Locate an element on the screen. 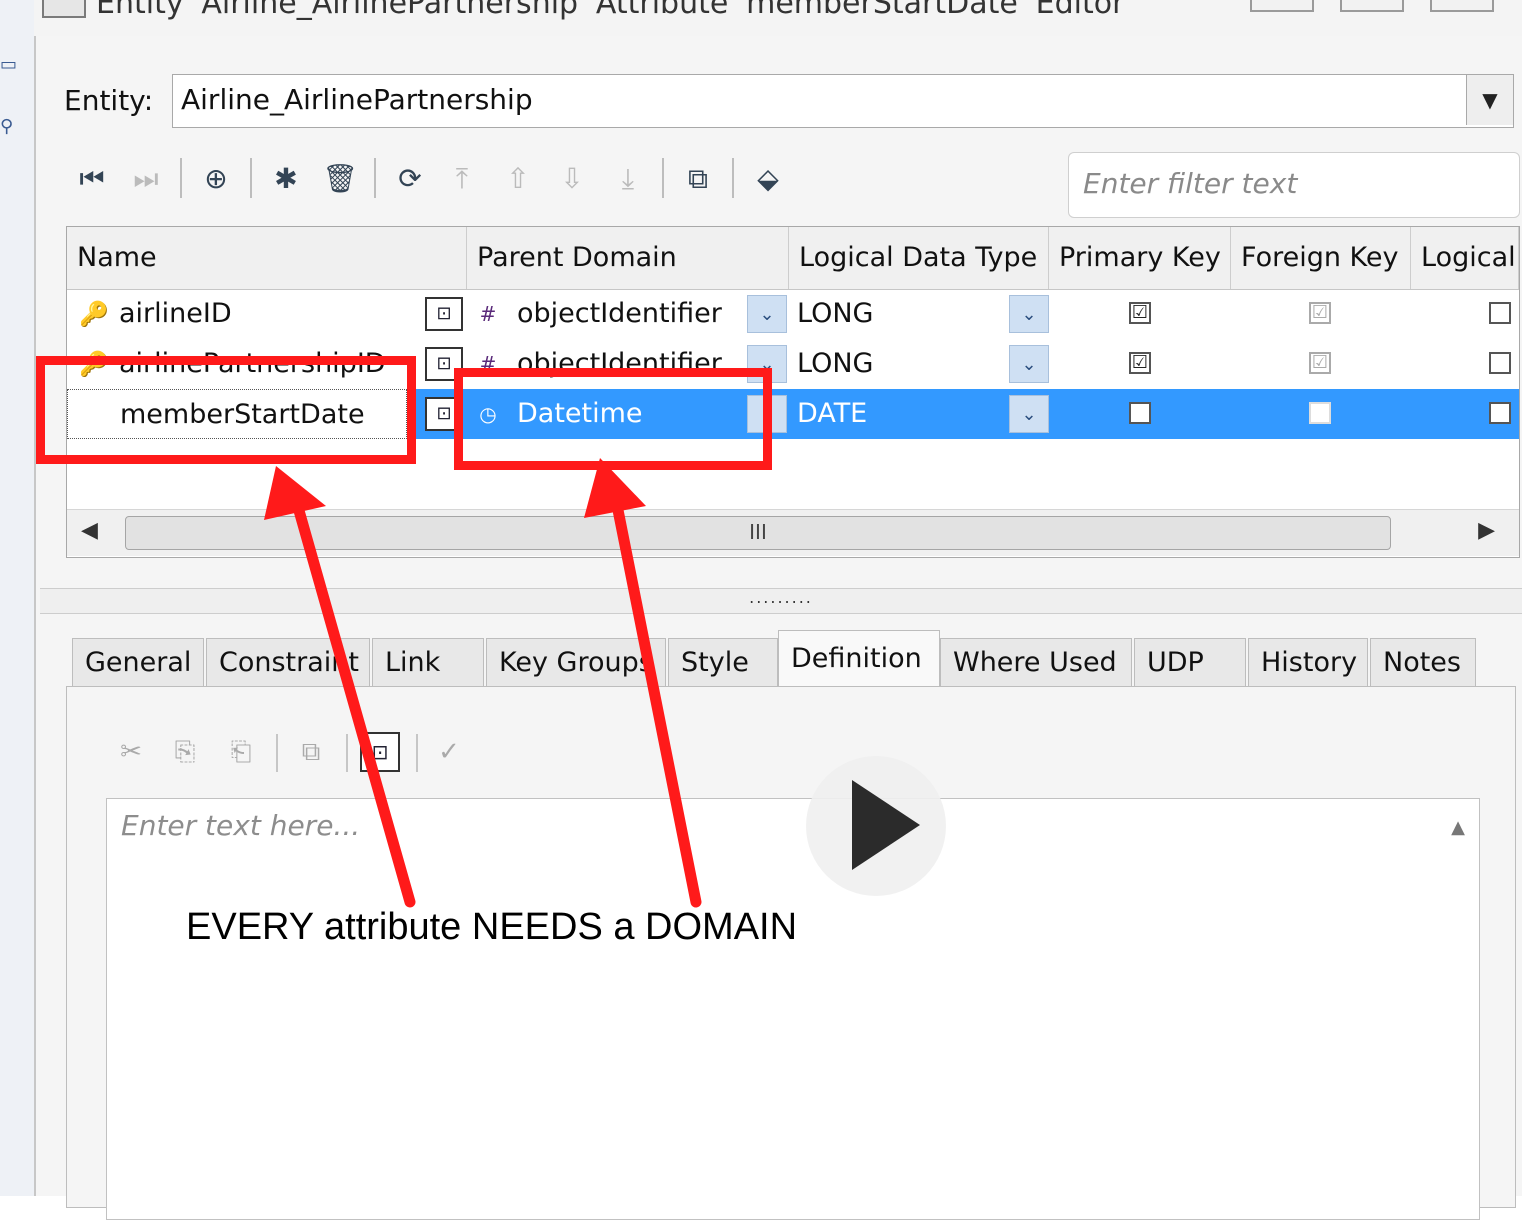  annotation-arrow-domain is located at coordinates (656, 701).